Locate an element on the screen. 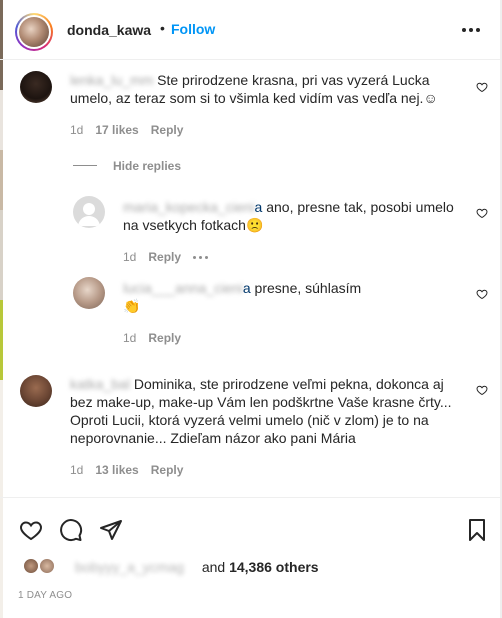  comment-likes: 13 likes is located at coordinates (116, 470).